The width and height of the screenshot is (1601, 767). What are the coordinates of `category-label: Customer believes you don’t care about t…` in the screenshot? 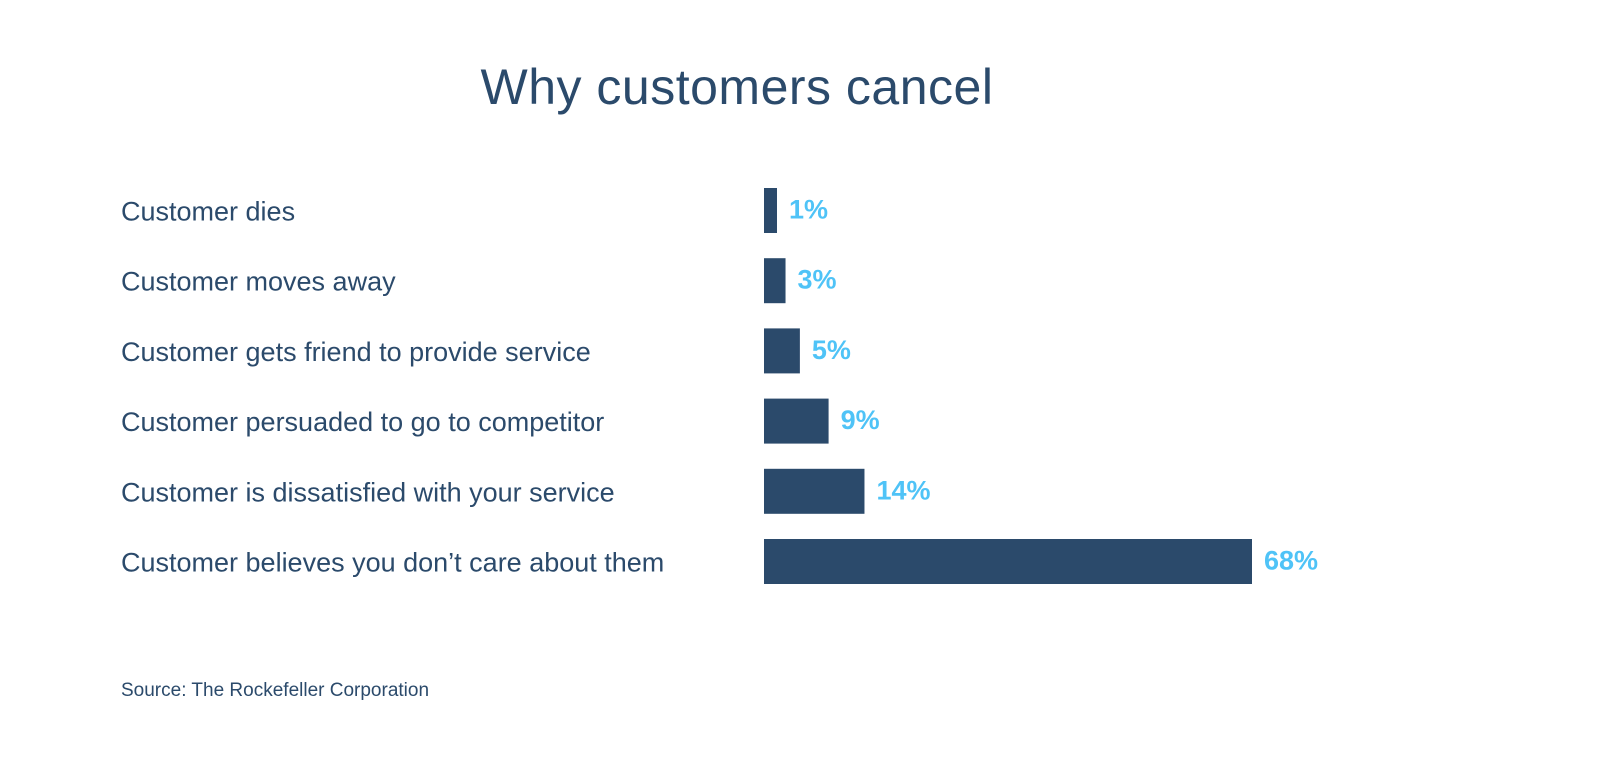 It's located at (392, 563).